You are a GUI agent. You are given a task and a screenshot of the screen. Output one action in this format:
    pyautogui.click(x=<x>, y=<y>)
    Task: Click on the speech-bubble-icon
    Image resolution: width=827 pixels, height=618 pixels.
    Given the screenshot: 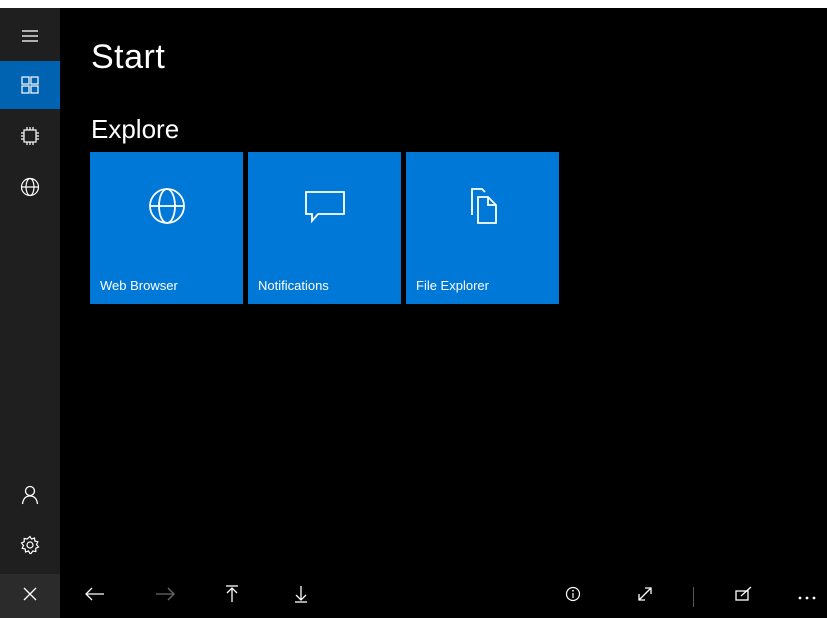 What is the action you would take?
    pyautogui.click(x=324, y=206)
    